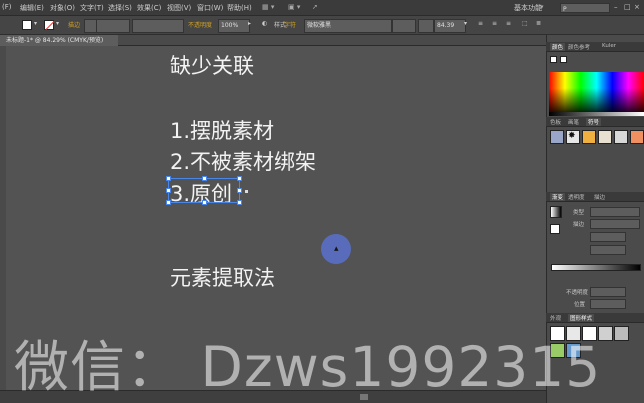  I want to click on swatch-panel-tabs: 色板 画笔 符号, so click(595, 122).